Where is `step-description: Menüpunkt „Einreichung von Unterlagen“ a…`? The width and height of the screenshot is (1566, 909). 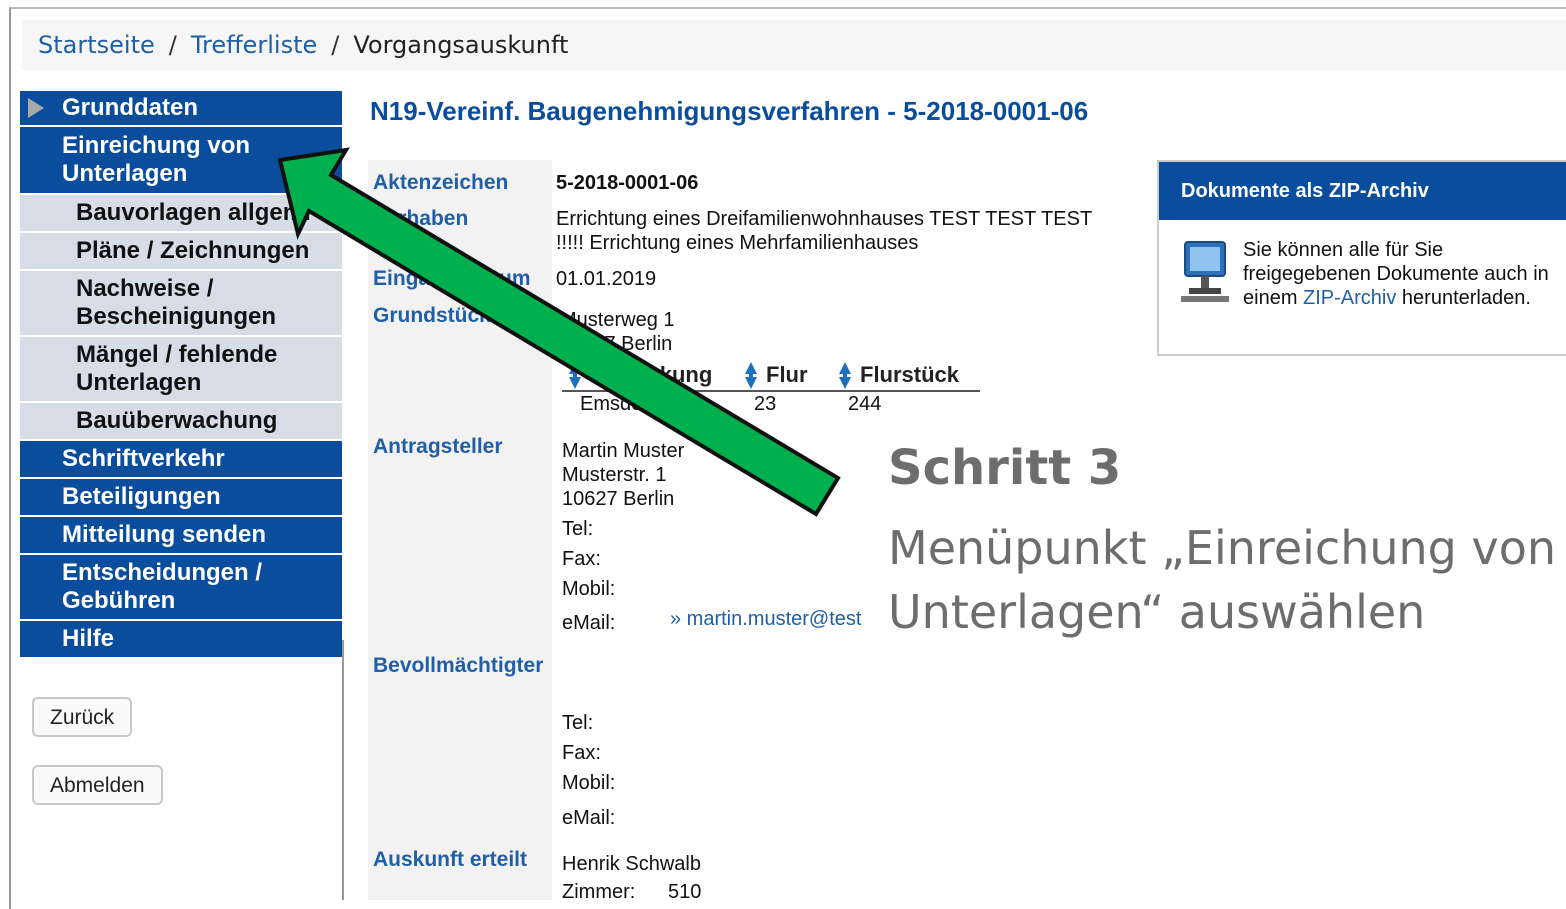
step-description: Menüpunkt „Einreichung von Unterlagen“ a… is located at coordinates (1227, 580).